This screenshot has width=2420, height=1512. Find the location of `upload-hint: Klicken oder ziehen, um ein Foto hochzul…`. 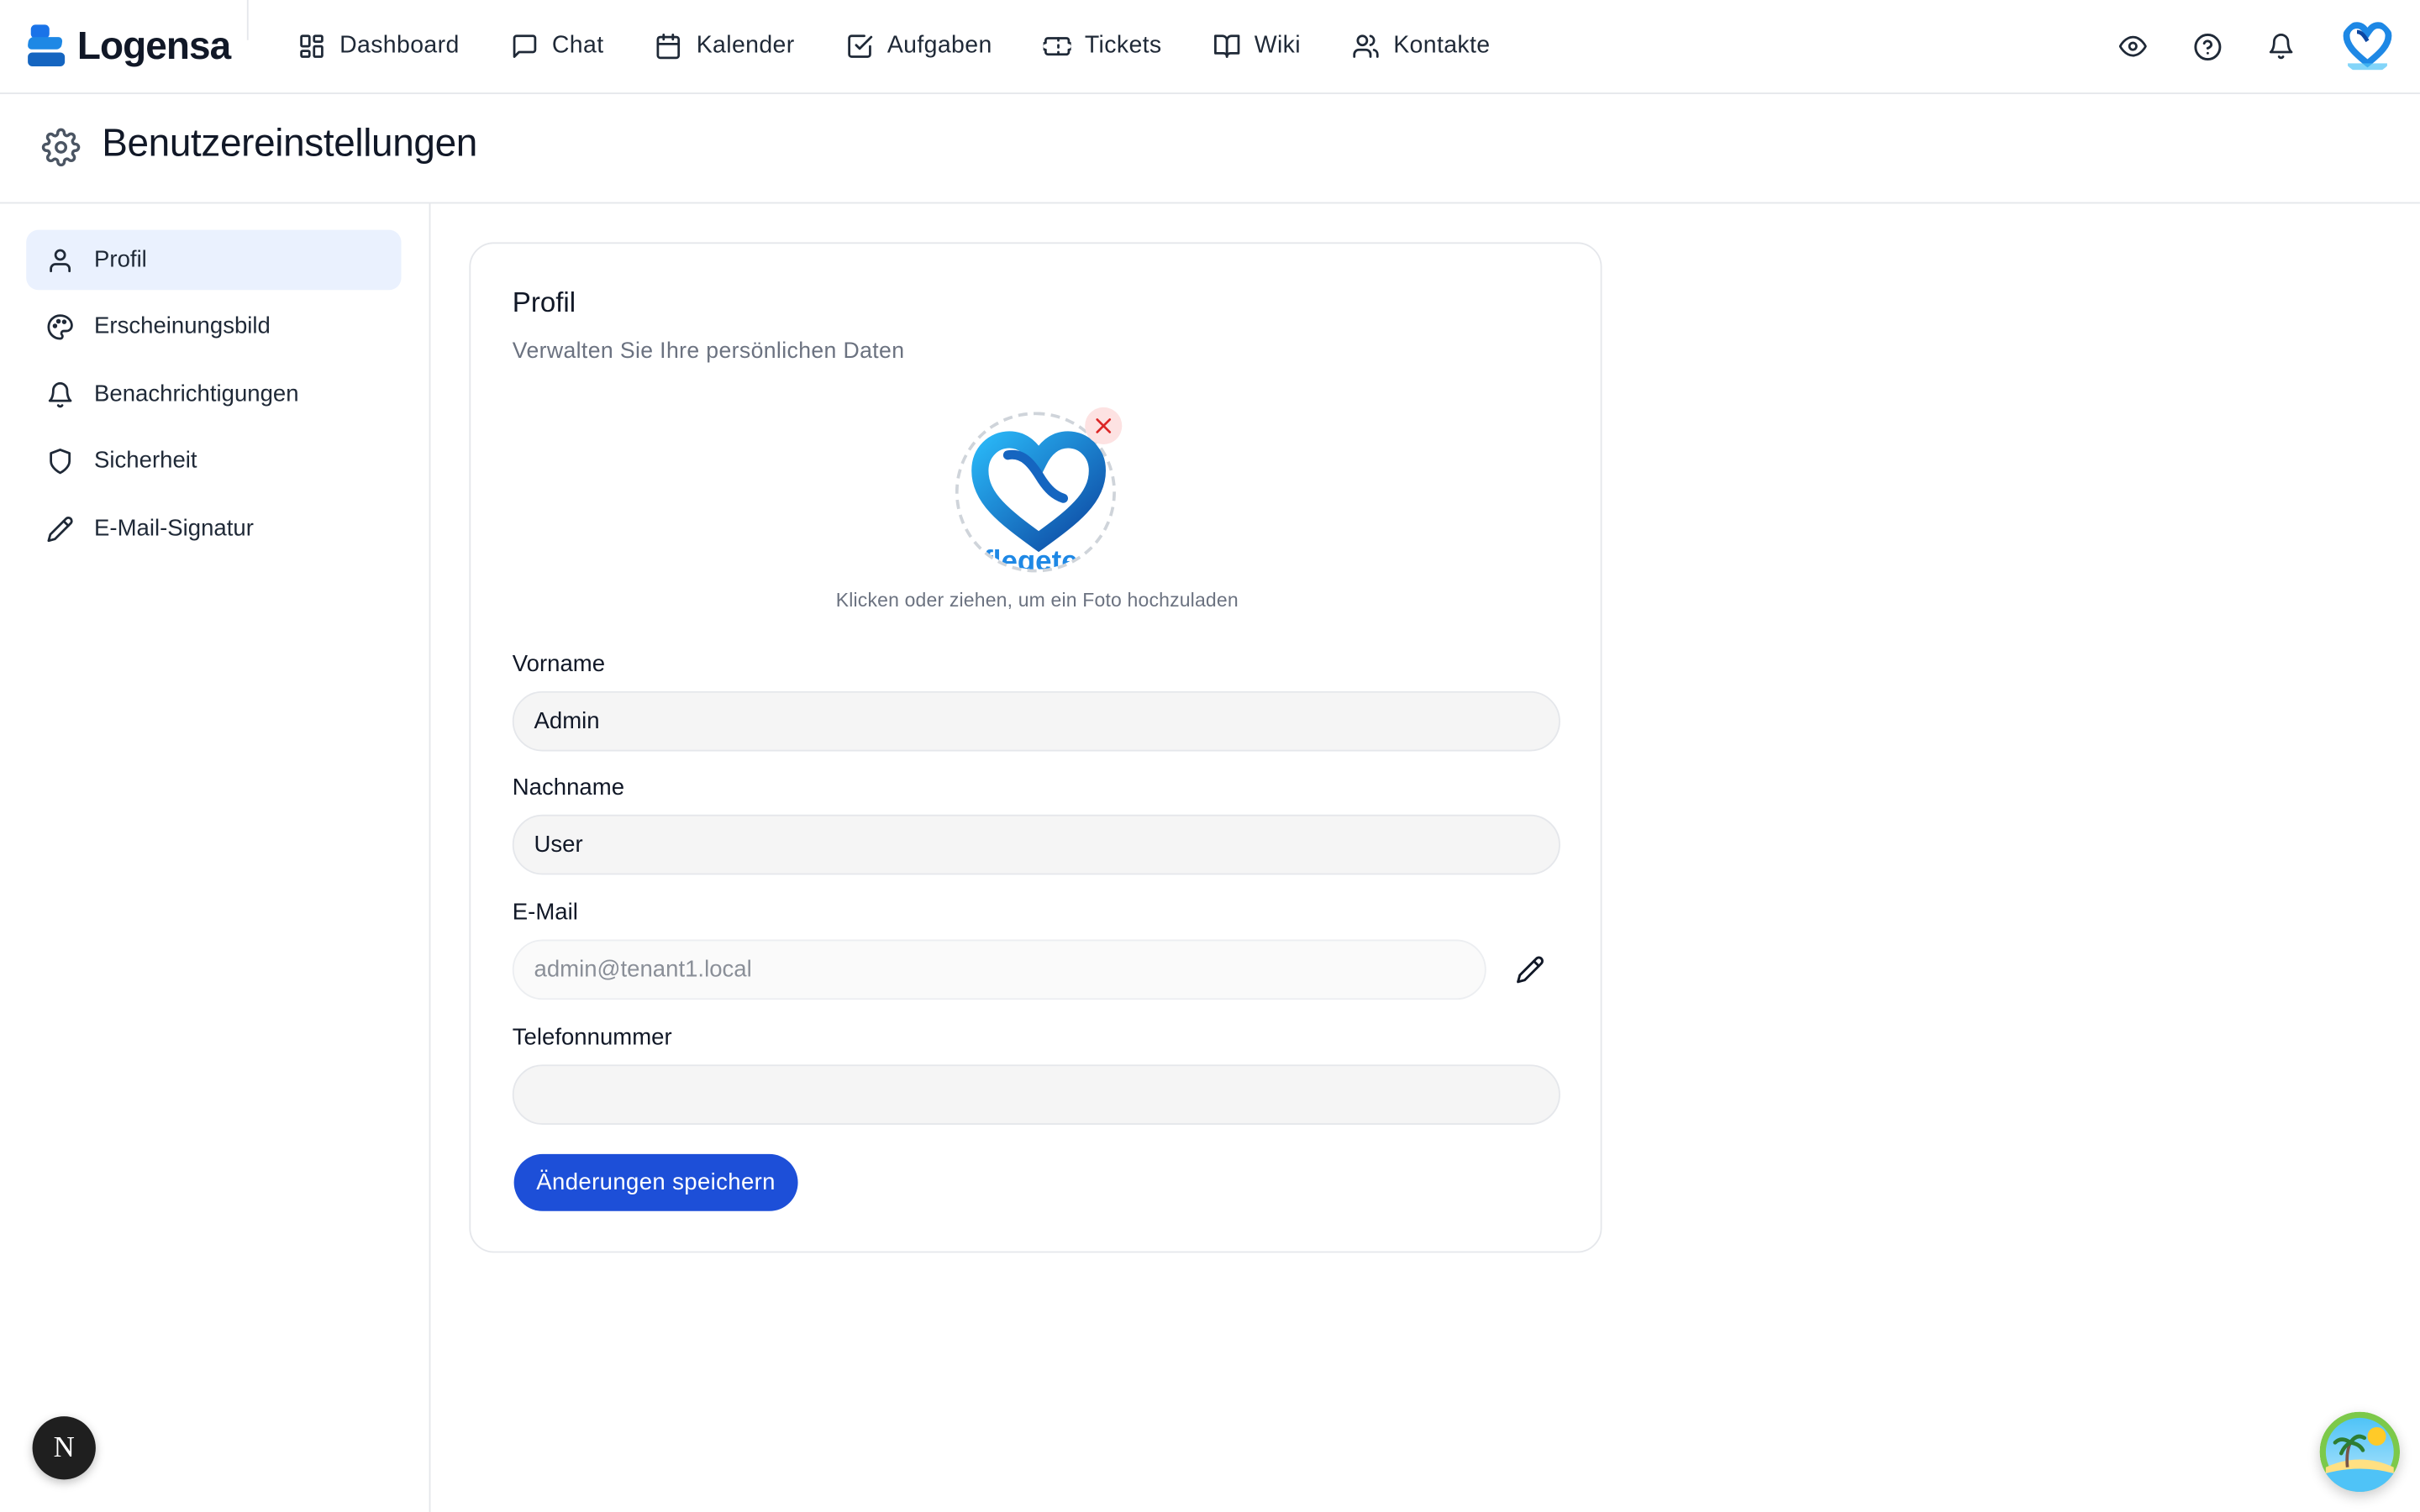

upload-hint: Klicken oder ziehen, um ein Foto hochzul… is located at coordinates (1037, 600).